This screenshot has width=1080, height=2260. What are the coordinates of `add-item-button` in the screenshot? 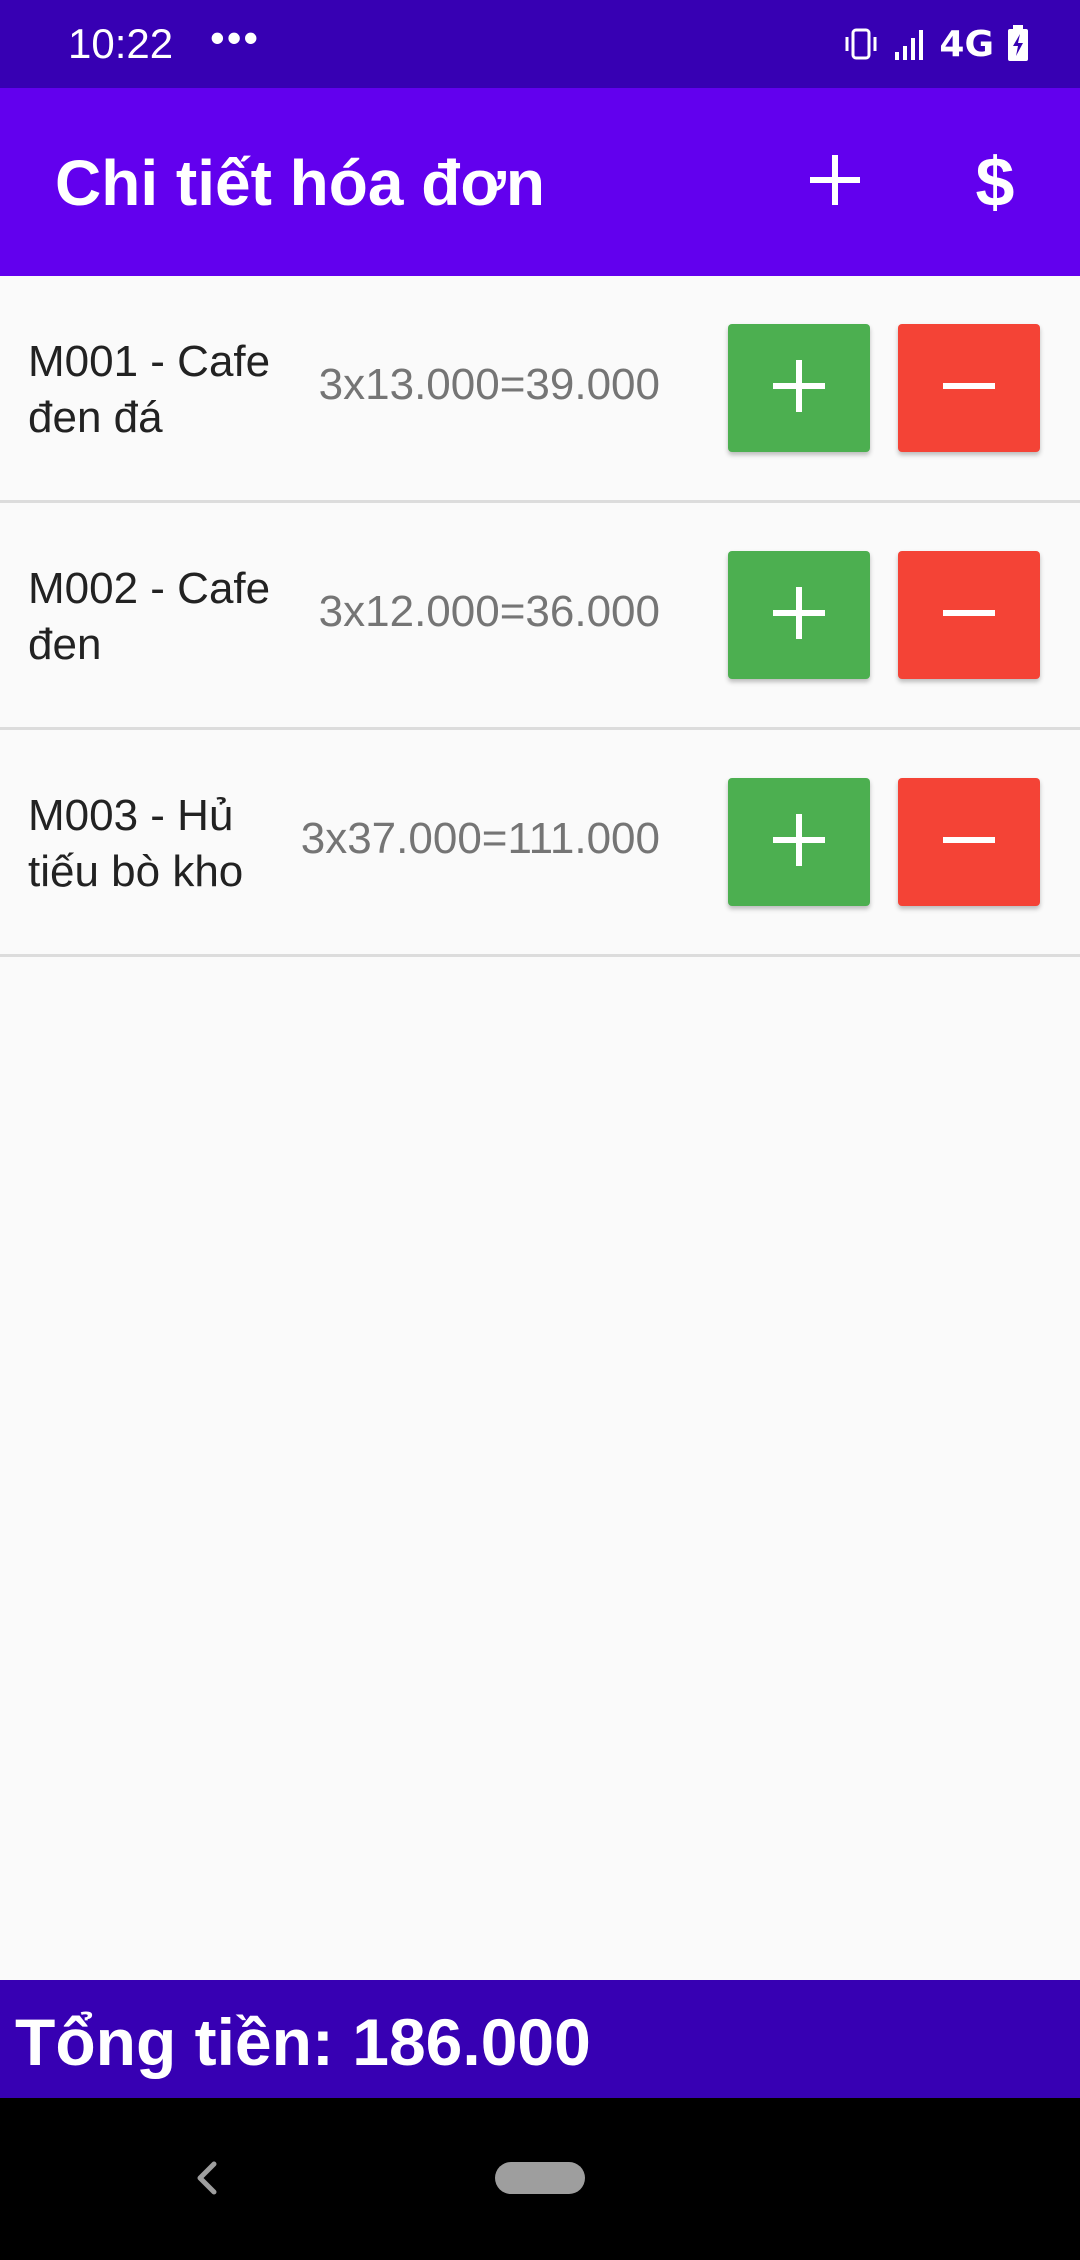 It's located at (835, 182).